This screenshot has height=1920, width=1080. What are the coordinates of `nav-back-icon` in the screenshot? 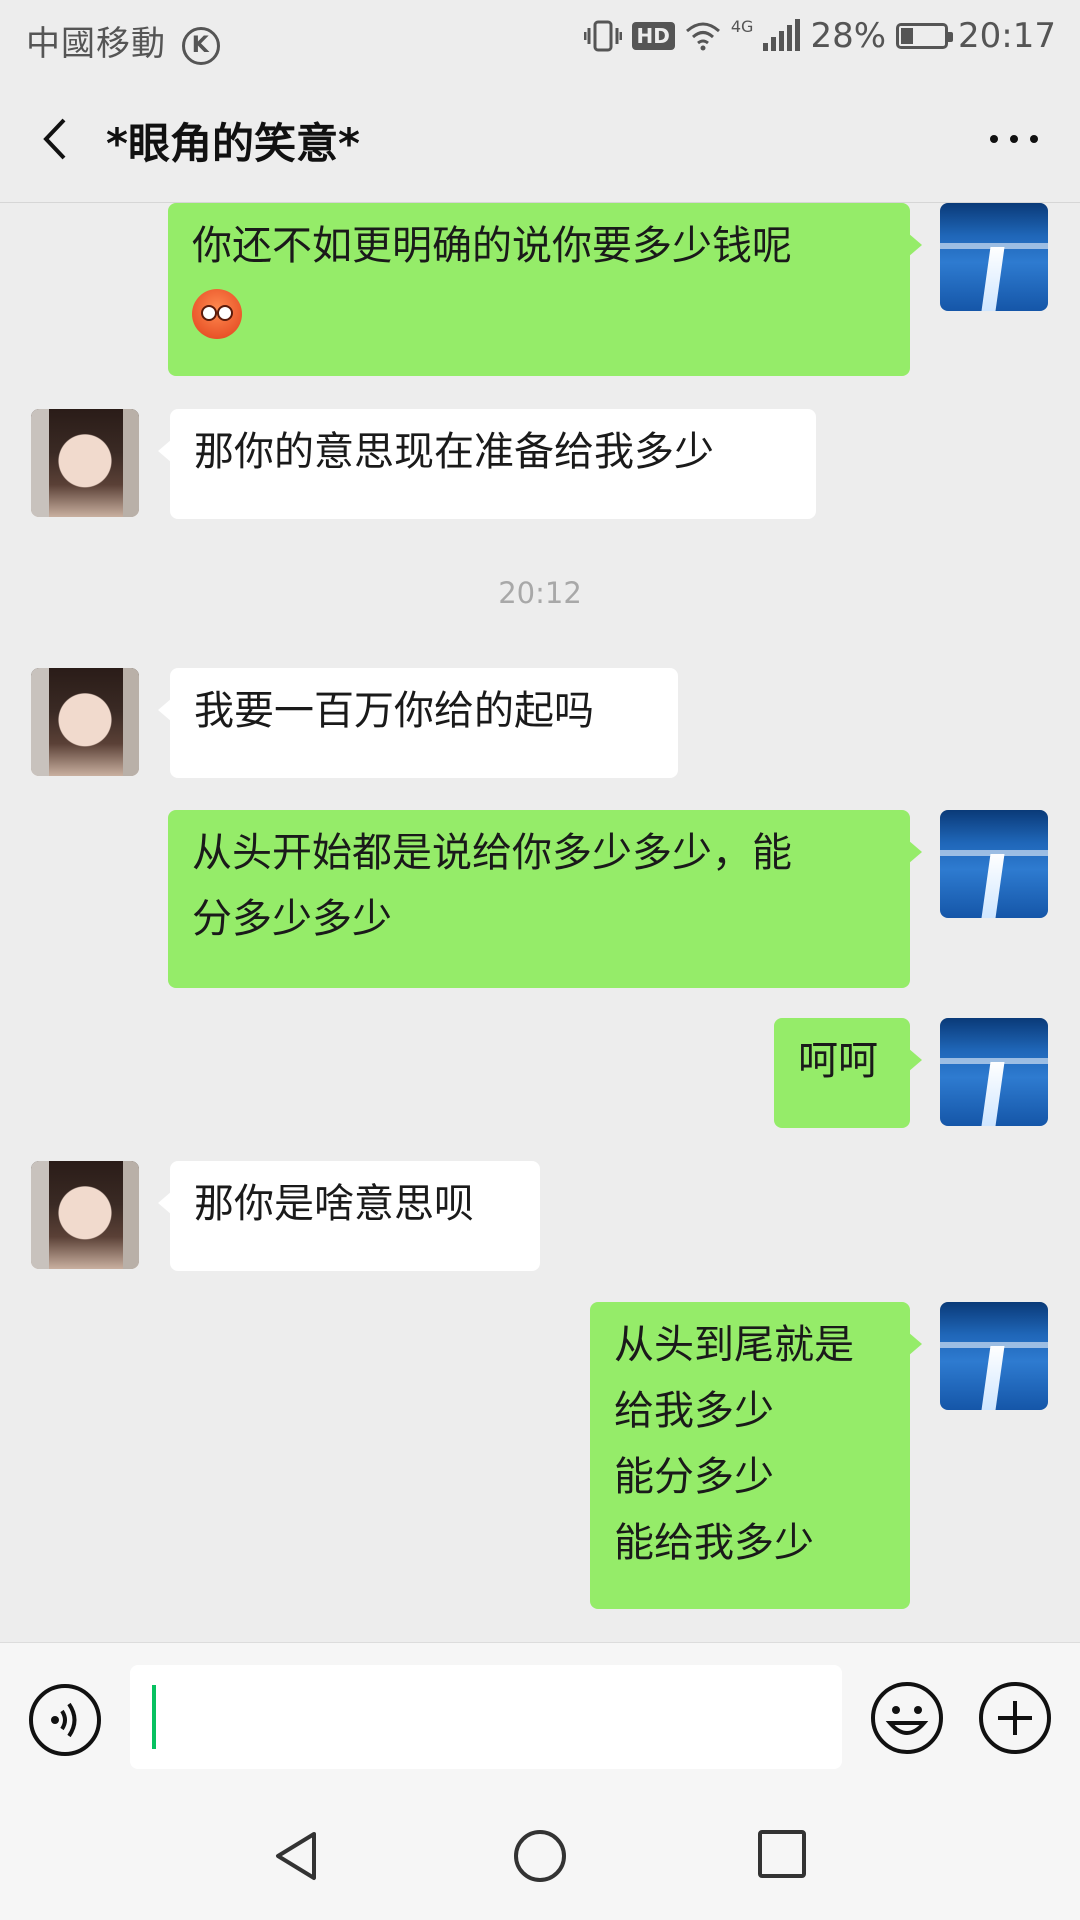 It's located at (298, 1856).